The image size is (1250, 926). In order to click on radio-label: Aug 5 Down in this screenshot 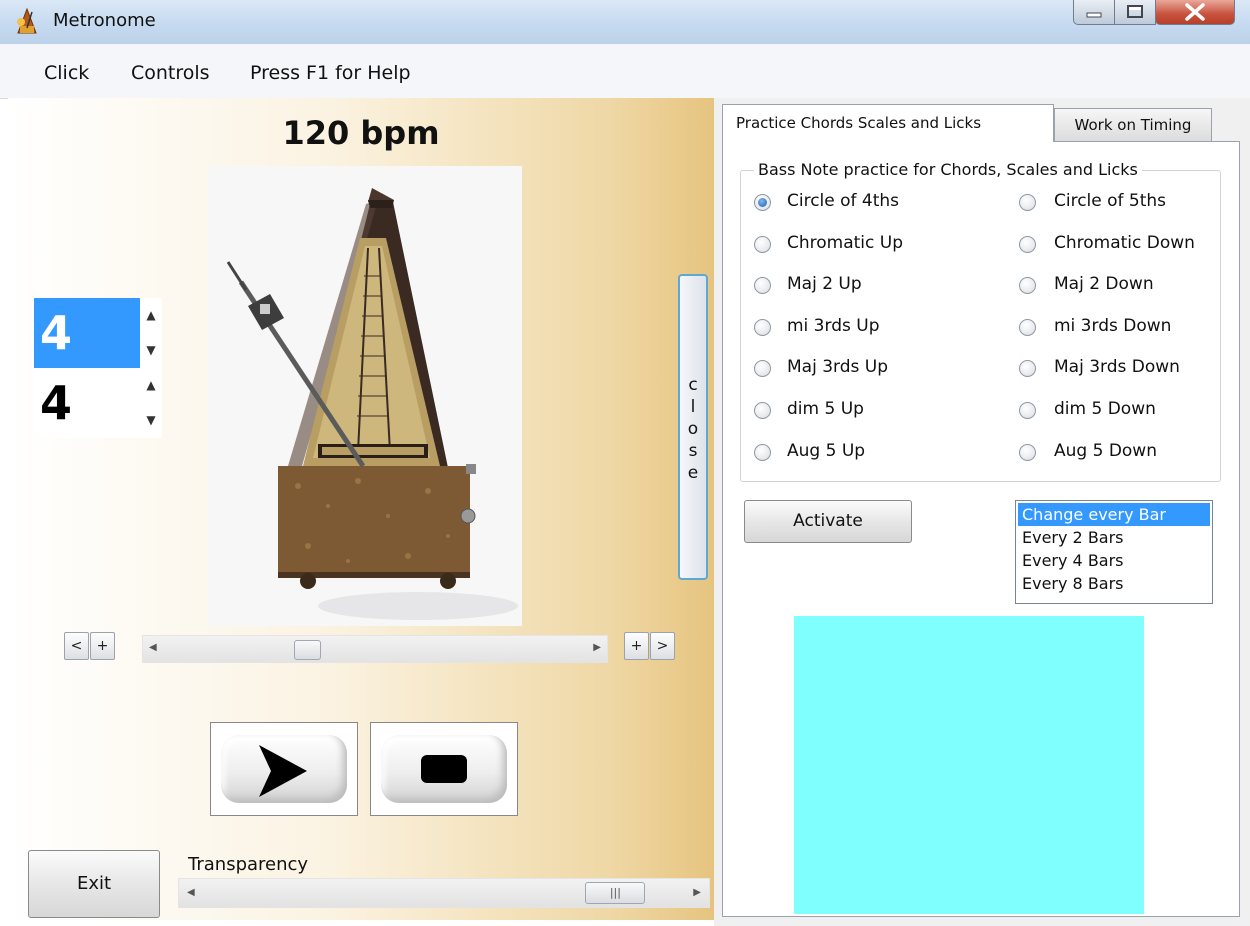, I will do `click(1105, 451)`.